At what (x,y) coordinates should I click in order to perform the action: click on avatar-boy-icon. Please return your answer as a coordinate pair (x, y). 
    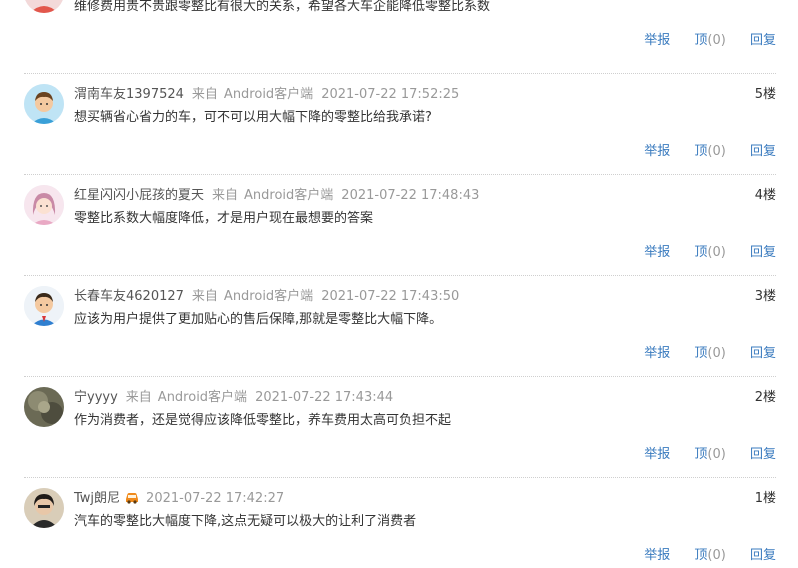
    Looking at the image, I should click on (44, 104).